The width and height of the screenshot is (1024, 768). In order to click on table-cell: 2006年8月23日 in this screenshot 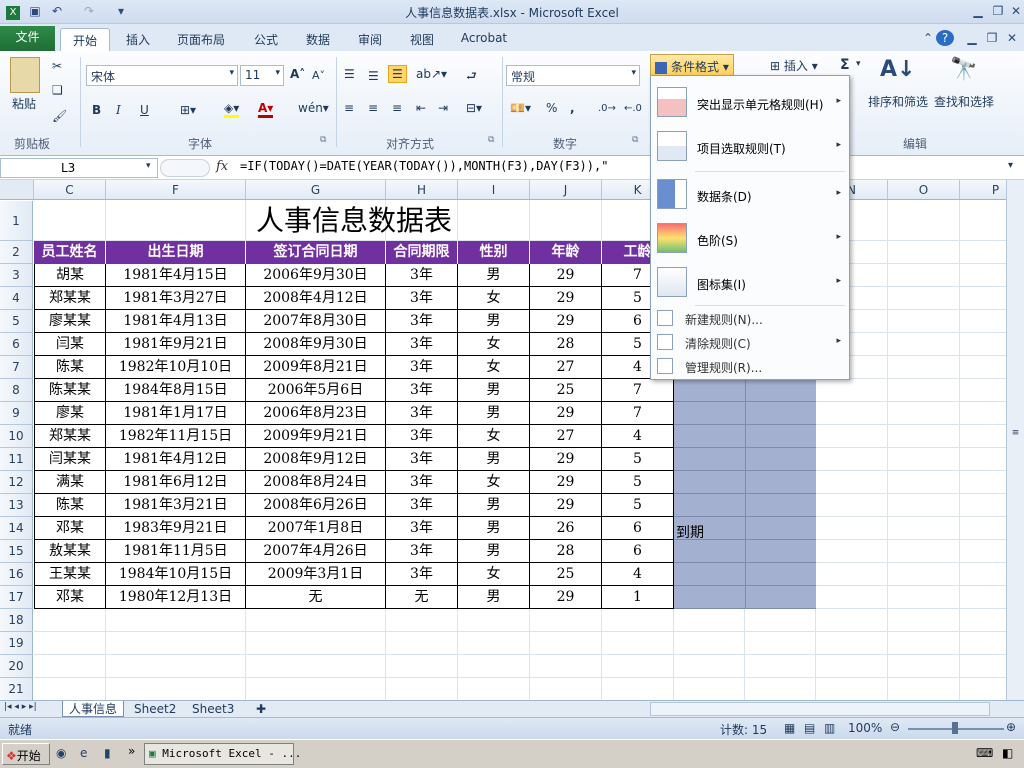, I will do `click(316, 413)`.